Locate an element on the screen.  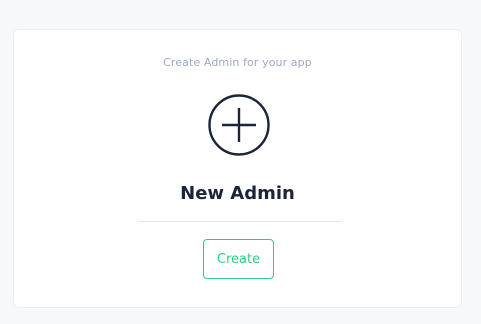
card-subtitle: Create Admin for your app is located at coordinates (237, 62).